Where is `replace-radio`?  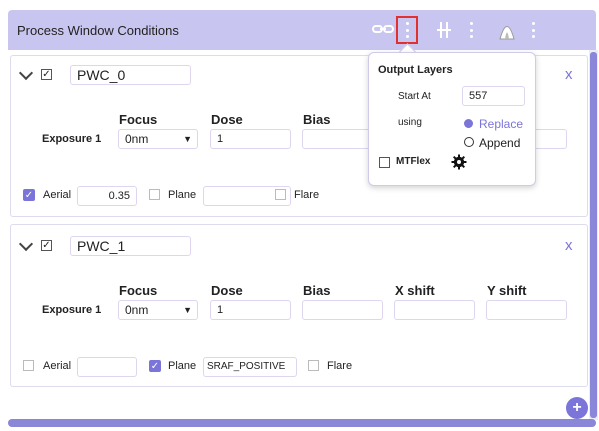
replace-radio is located at coordinates (468, 123).